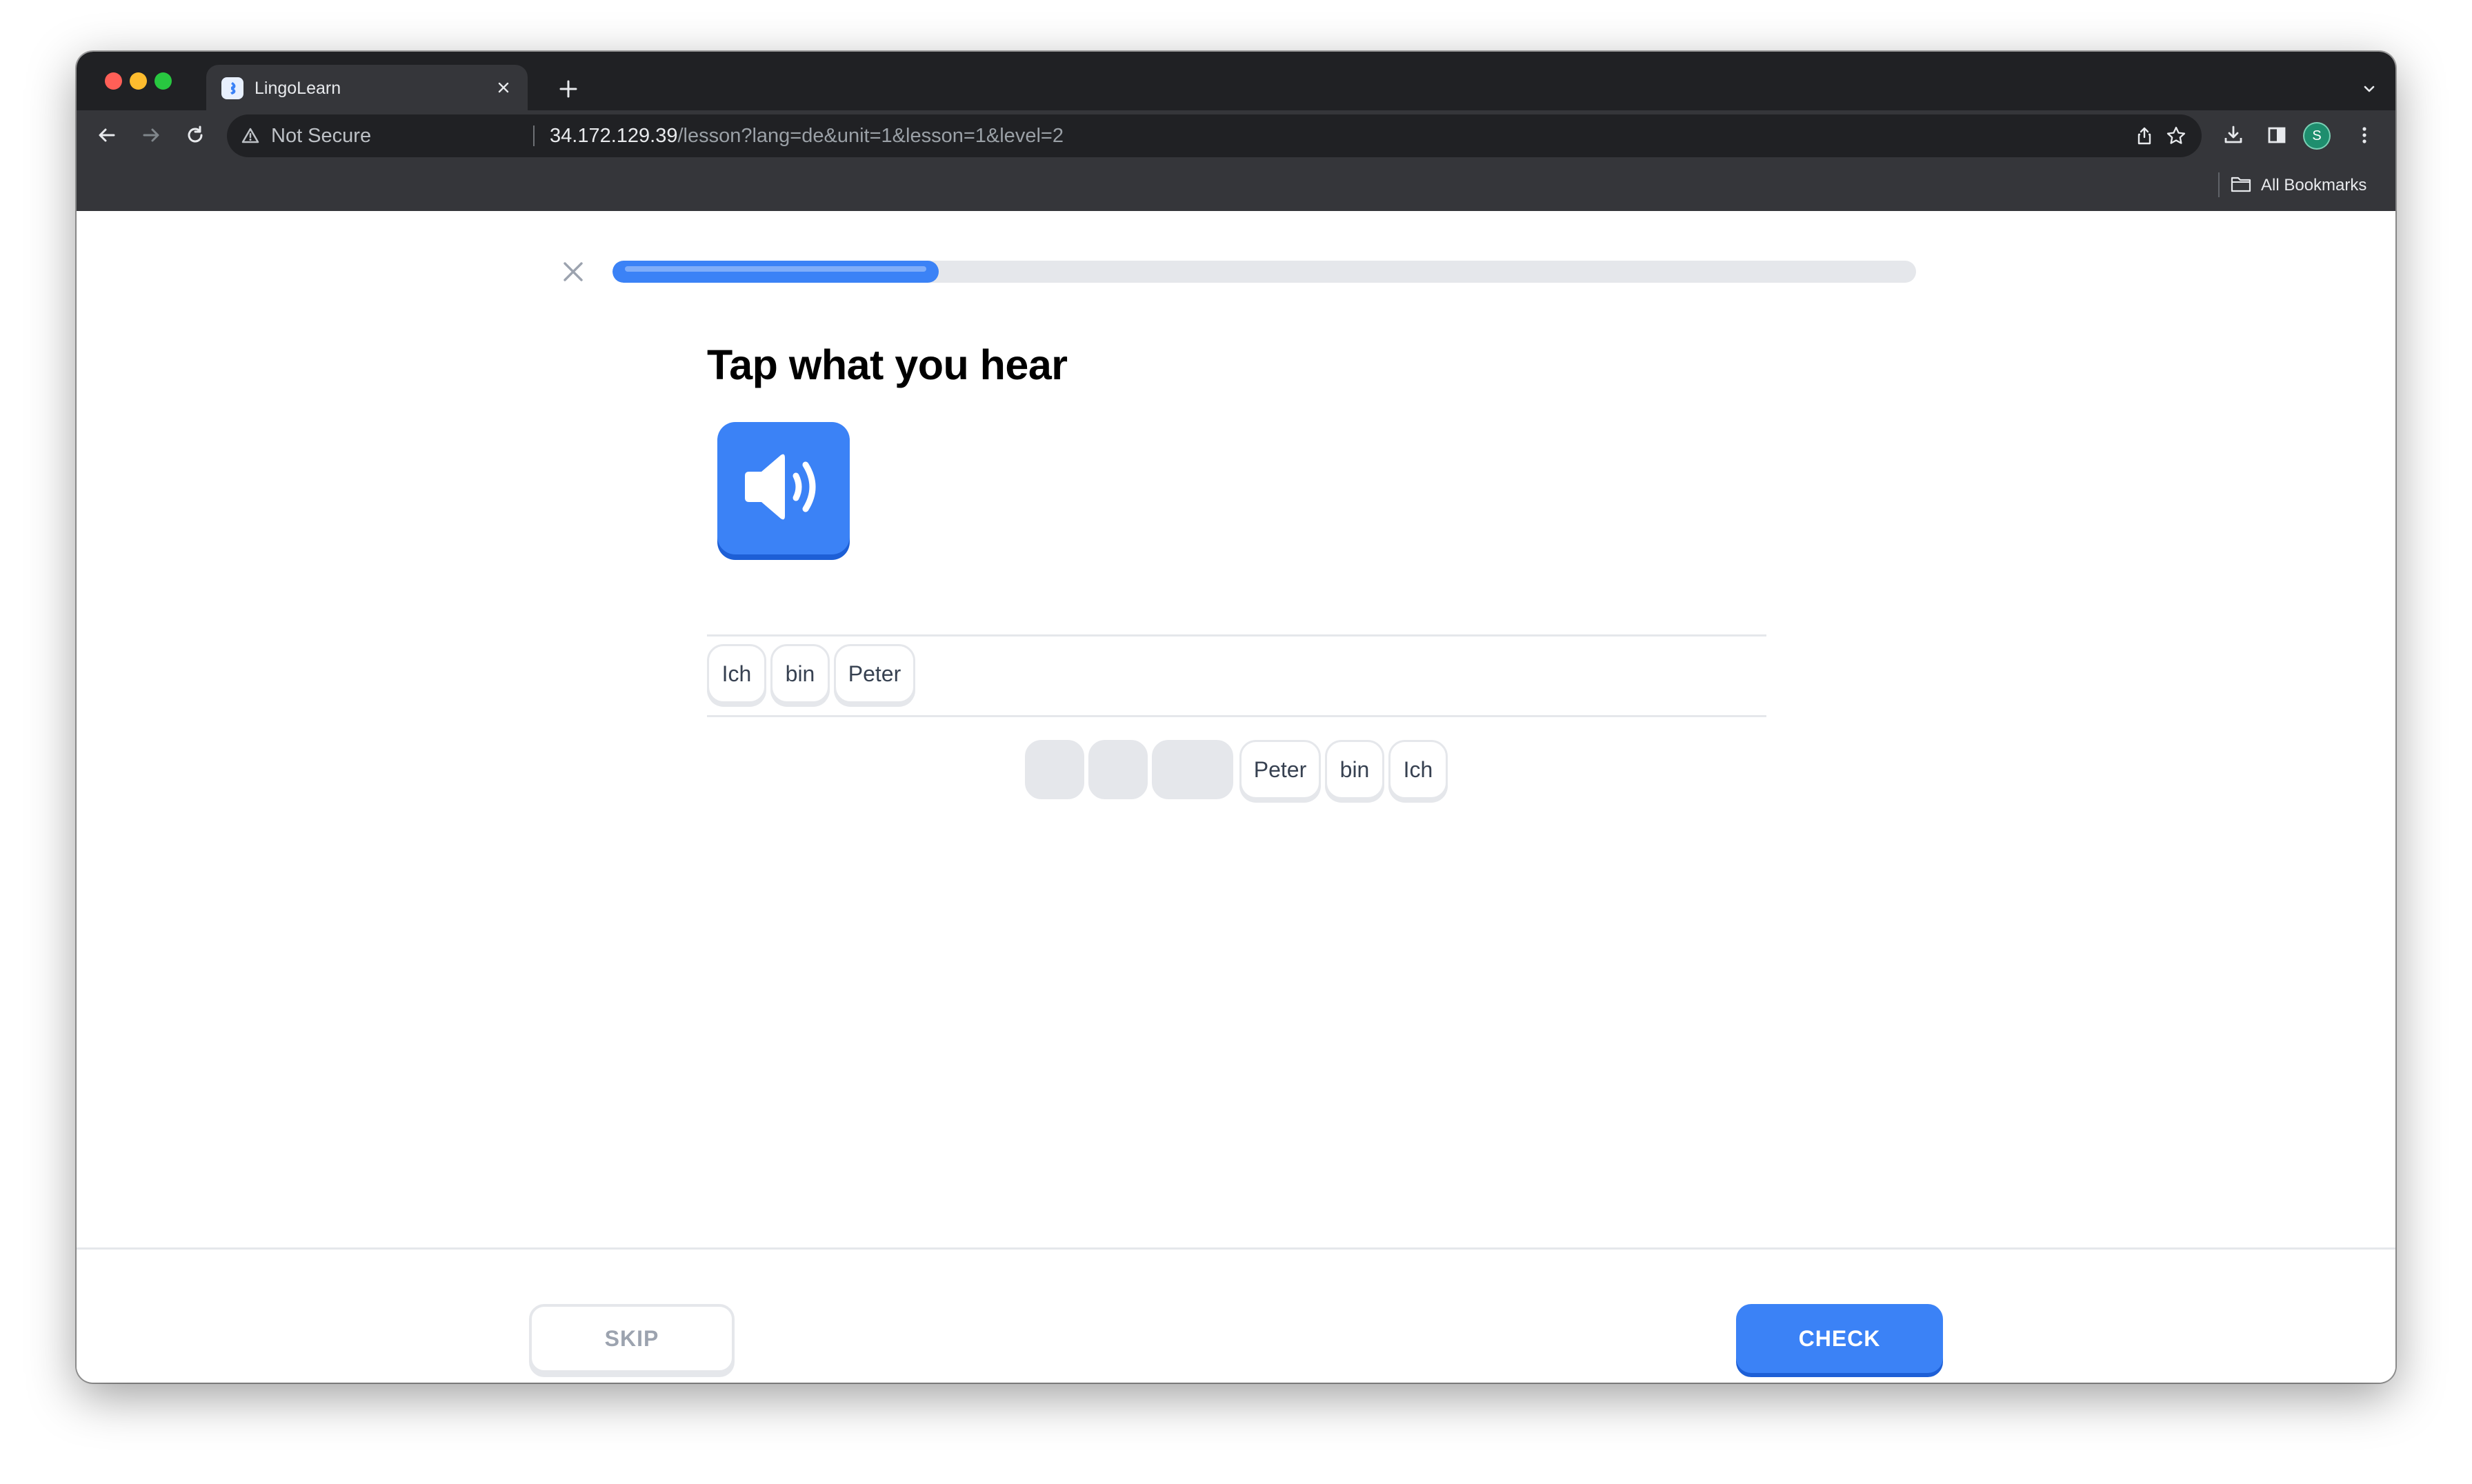 This screenshot has height=1484, width=2472. I want to click on word-bank-chip: Ich, so click(1418, 769).